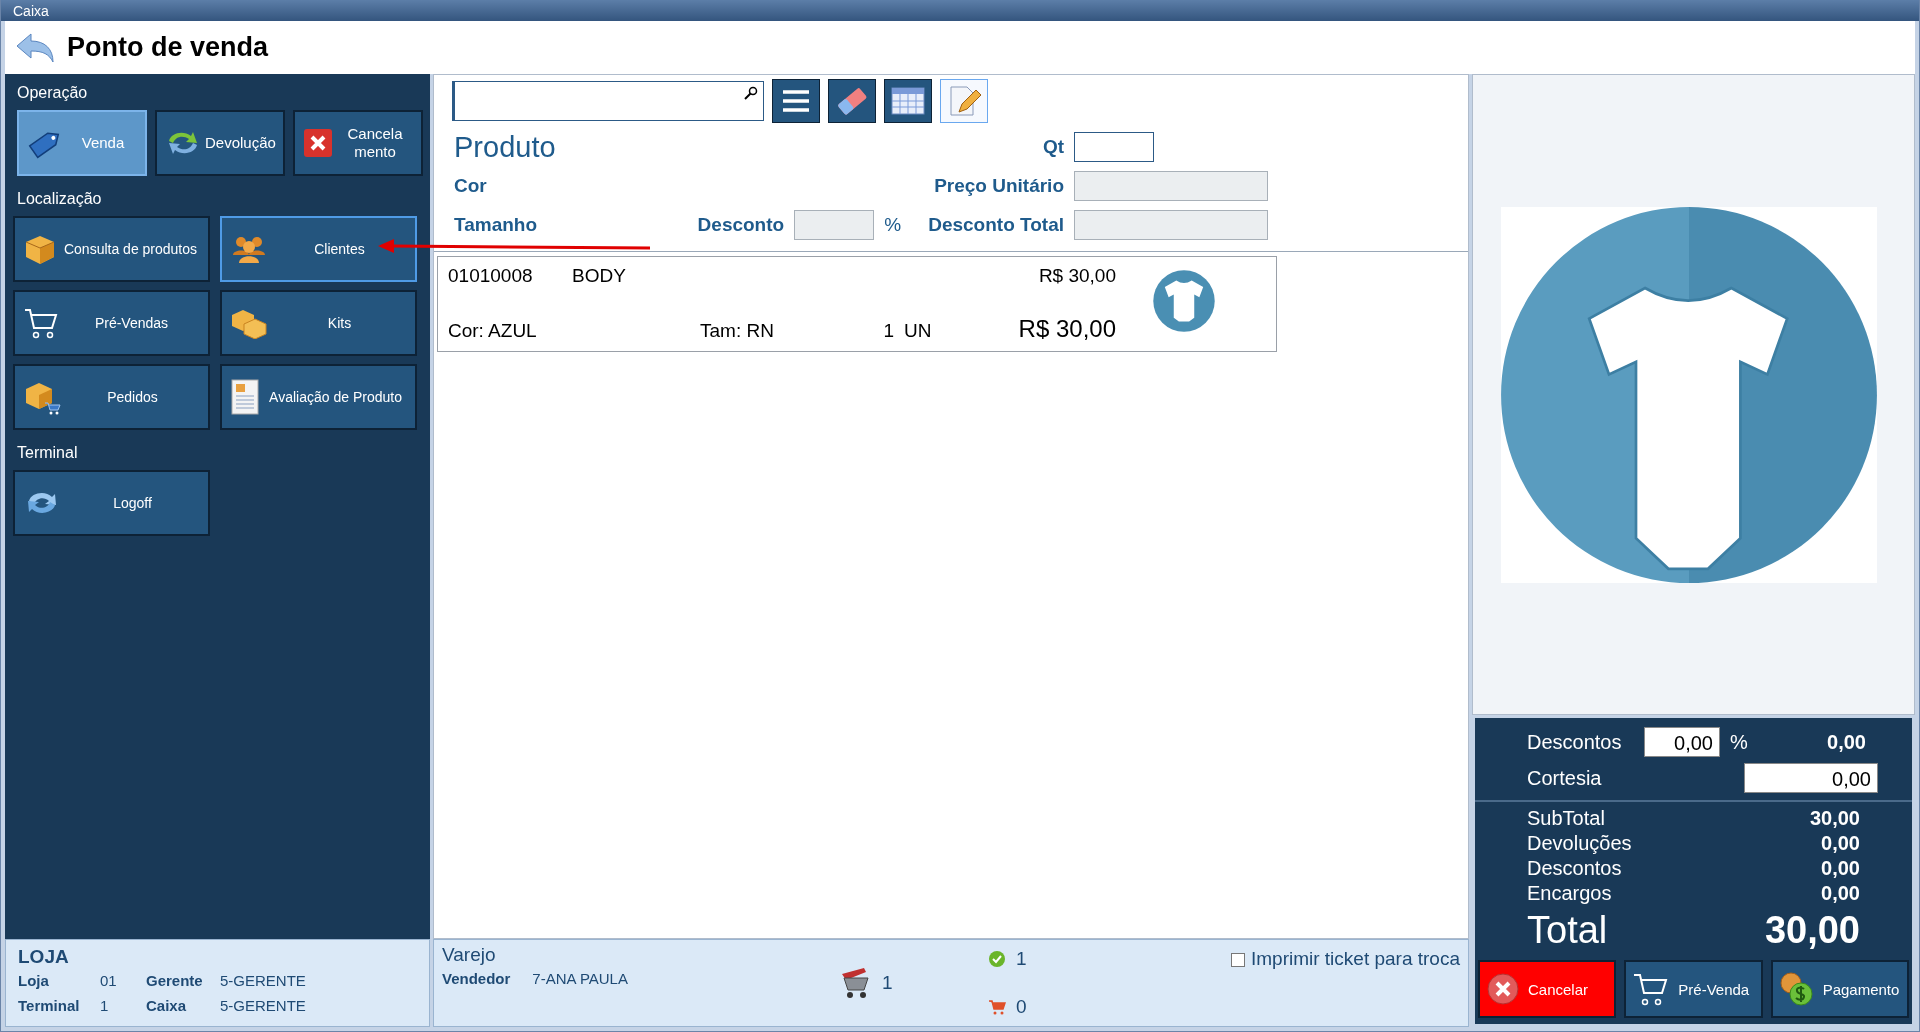 The height and width of the screenshot is (1032, 1920). Describe the element at coordinates (997, 959) in the screenshot. I see `check-icon` at that location.